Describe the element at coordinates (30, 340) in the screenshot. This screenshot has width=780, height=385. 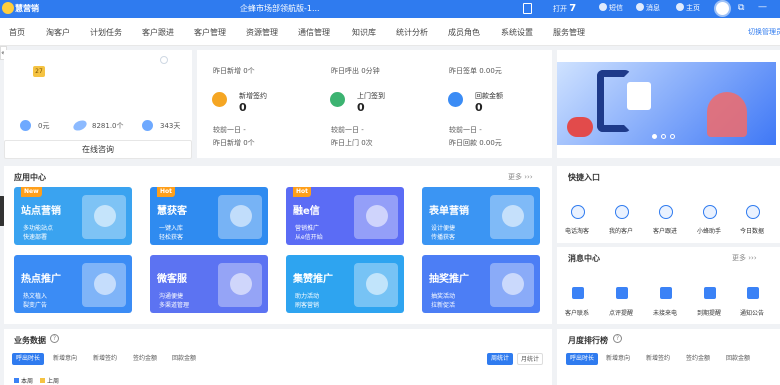
I see `business-data-title: 业务数据` at that location.